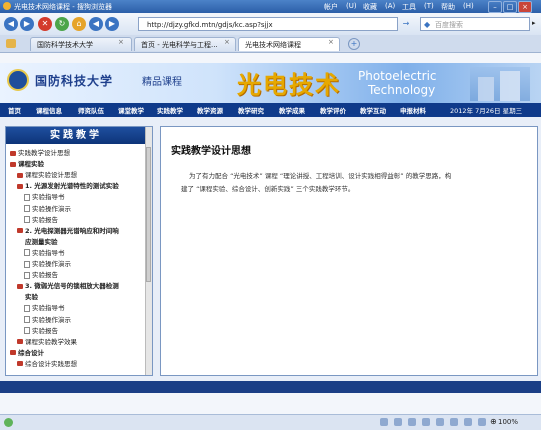 This screenshot has width=541, height=430. Describe the element at coordinates (268, 24) in the screenshot. I see `address-bar: http://djzy.gfkd.mtn/gdjs/kc.asp?sjjx` at that location.